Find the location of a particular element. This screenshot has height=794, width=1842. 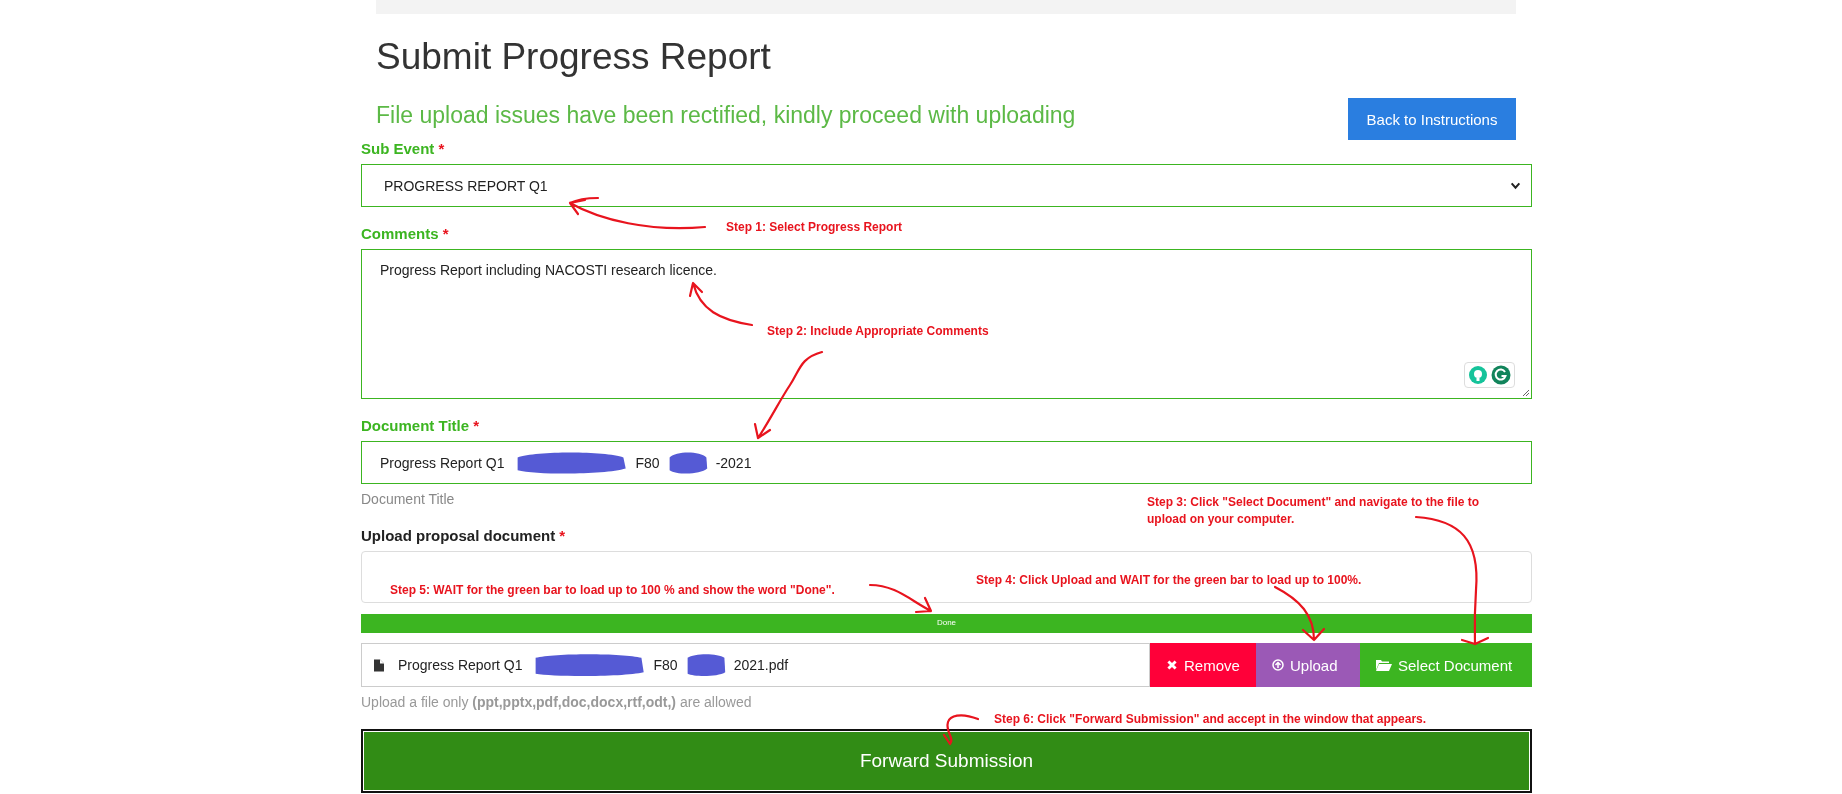

back-to-instructions-button: Back to Instructions is located at coordinates (1432, 119).